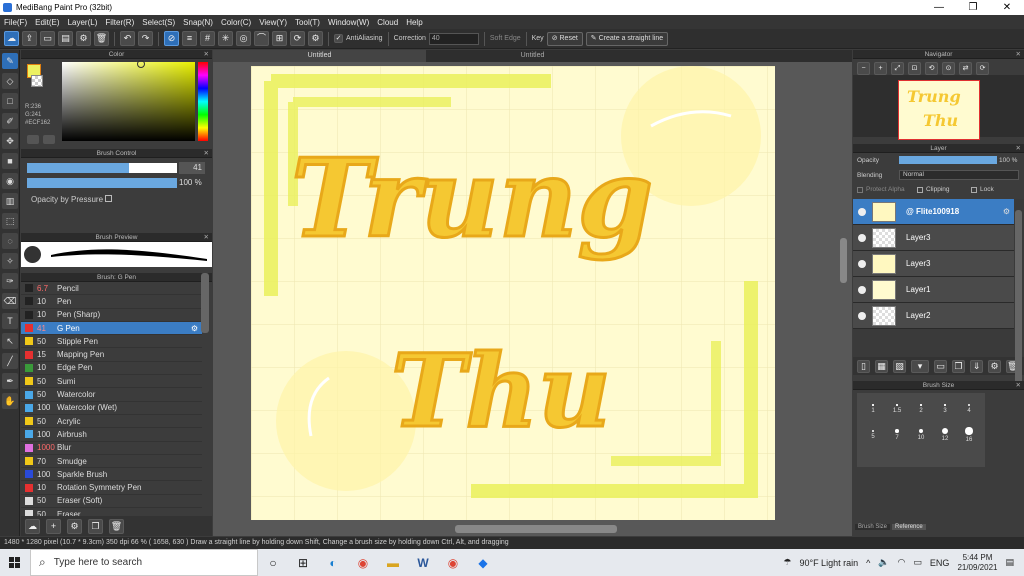 Image resolution: width=1024 pixels, height=576 pixels. I want to click on soft-edge-label: Soft Edge, so click(505, 38).